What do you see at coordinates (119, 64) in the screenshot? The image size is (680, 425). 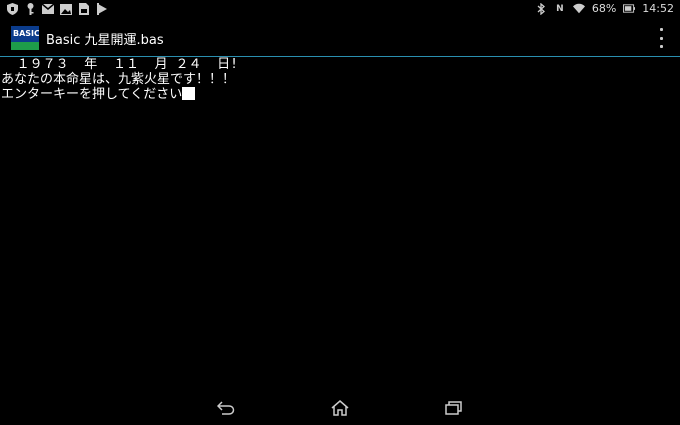 I see `console-line-date: １９７３ 年 １１ 月 ２４ 日!` at bounding box center [119, 64].